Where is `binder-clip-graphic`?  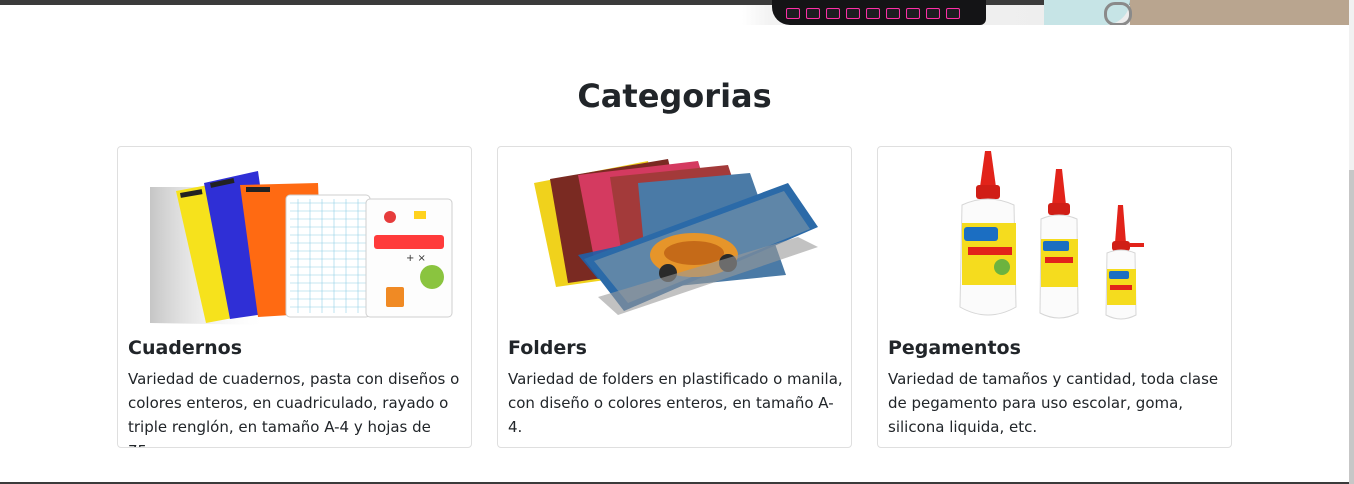 binder-clip-graphic is located at coordinates (1118, 13).